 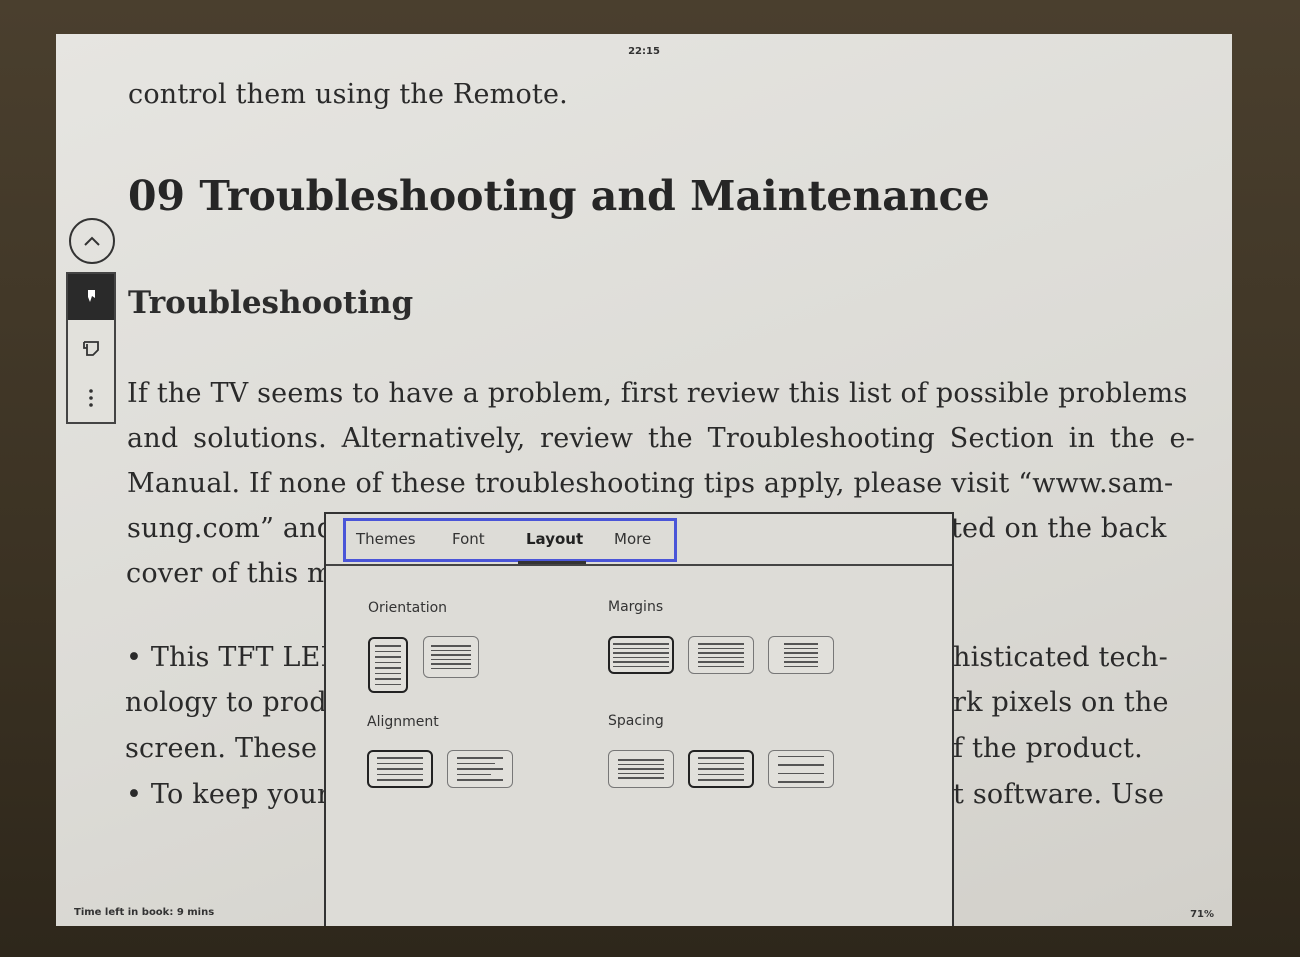 What do you see at coordinates (636, 721) in the screenshot?
I see `spacing-label: Spacing` at bounding box center [636, 721].